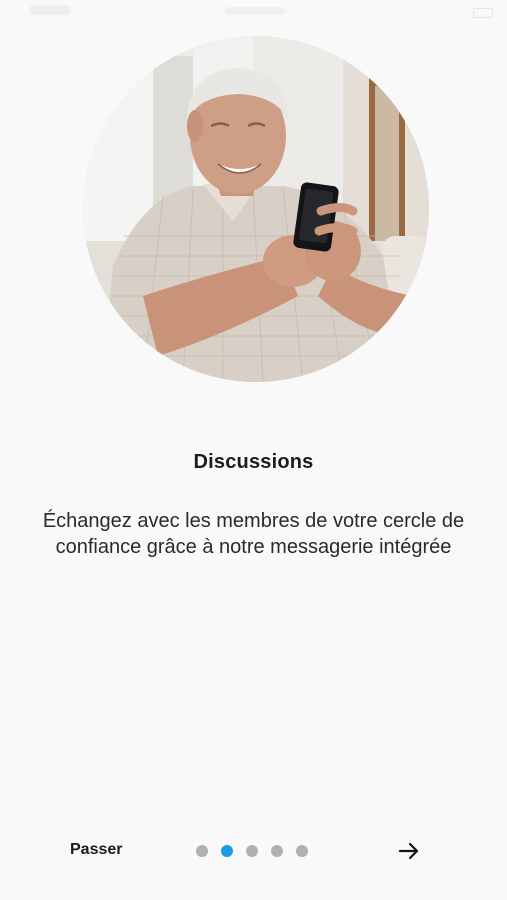 This screenshot has height=900, width=507. I want to click on page-dot-2-active, so click(227, 851).